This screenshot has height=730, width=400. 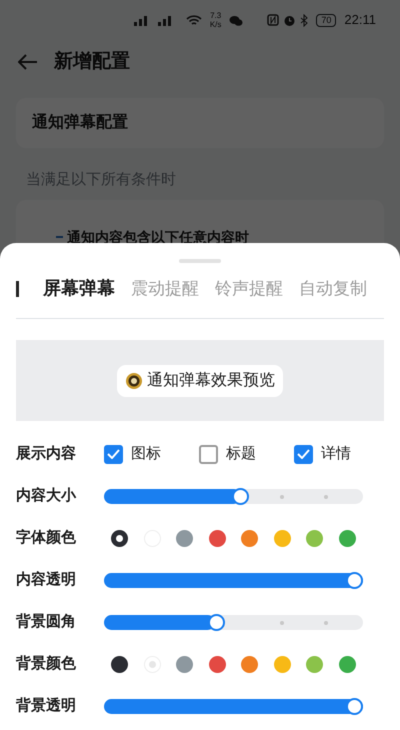 I want to click on network-speed-unit: K/s, so click(x=216, y=24).